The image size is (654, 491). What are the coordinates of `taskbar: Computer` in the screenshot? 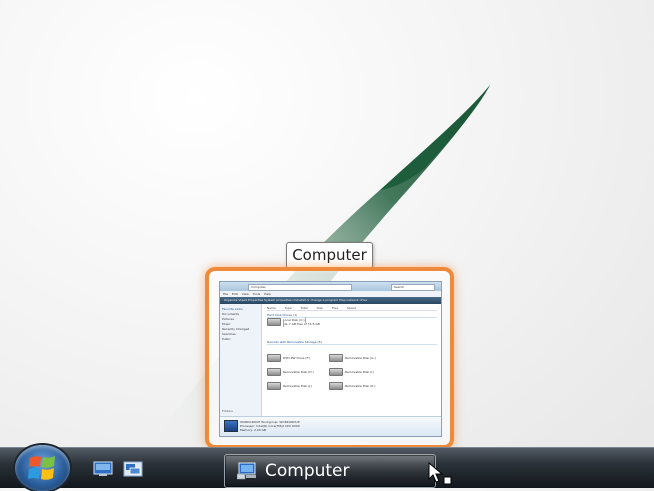 It's located at (327, 468).